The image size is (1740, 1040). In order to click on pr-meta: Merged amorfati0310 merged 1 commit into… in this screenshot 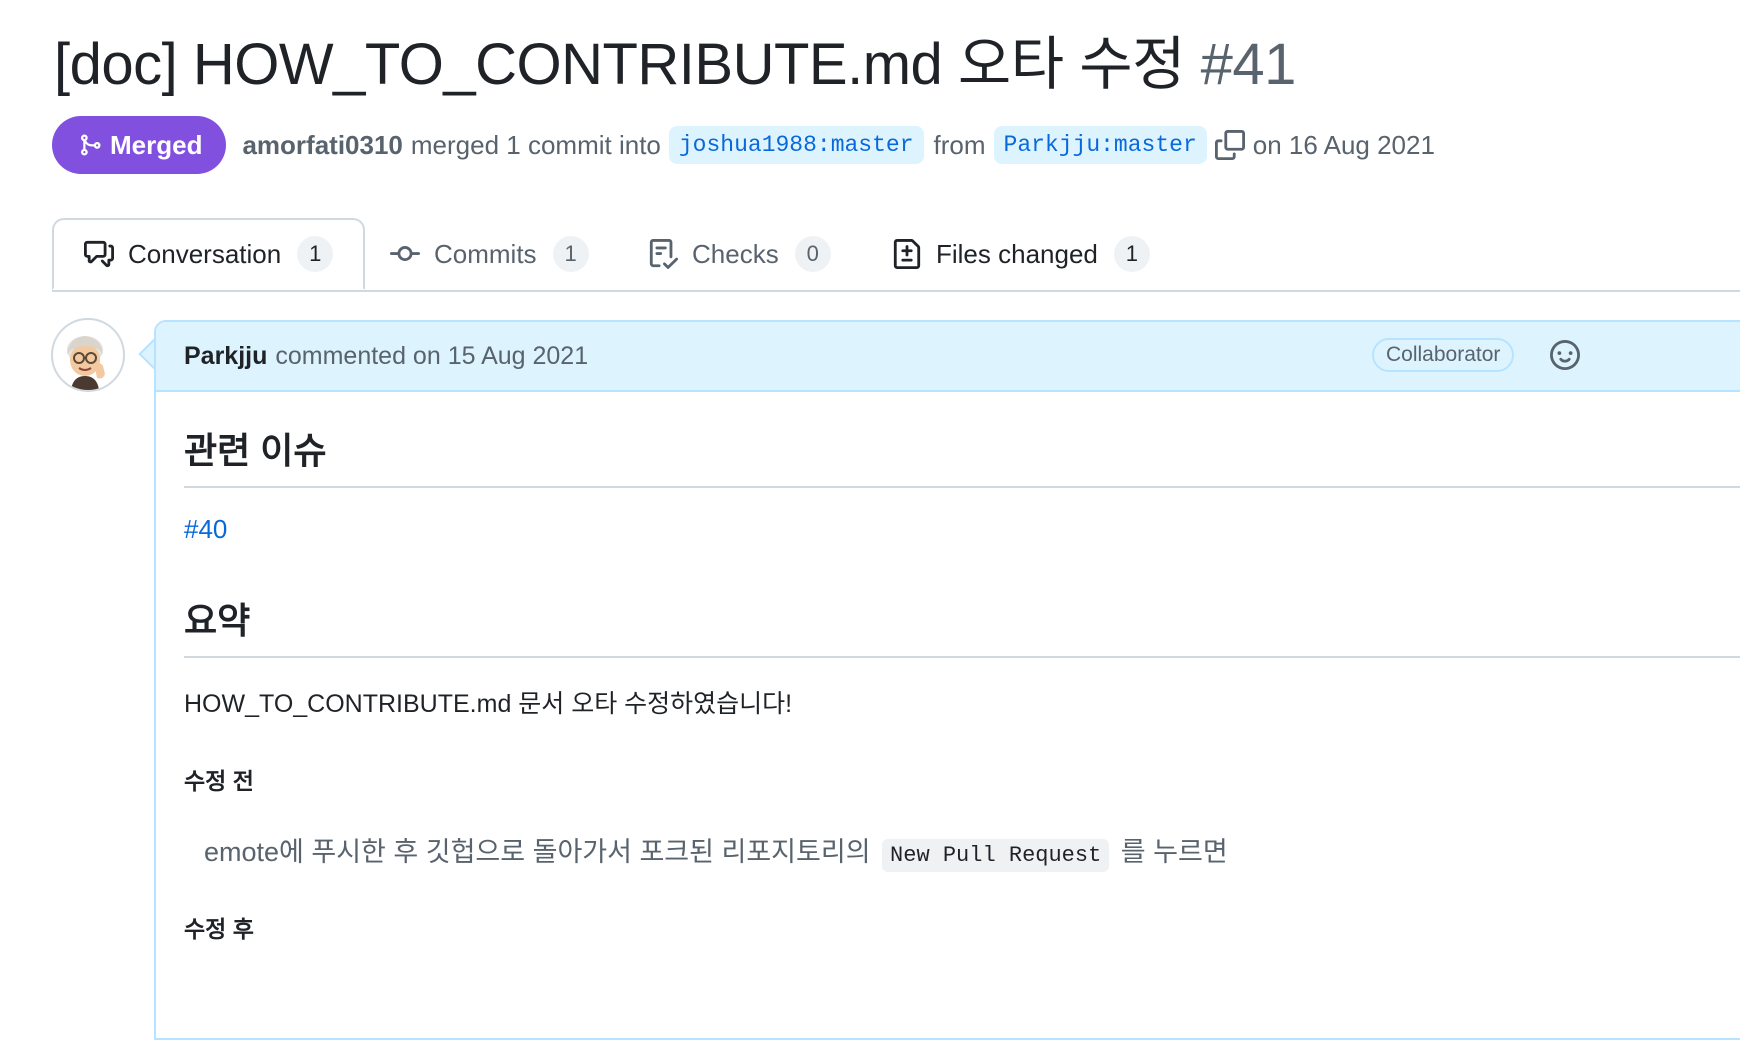, I will do `click(743, 145)`.